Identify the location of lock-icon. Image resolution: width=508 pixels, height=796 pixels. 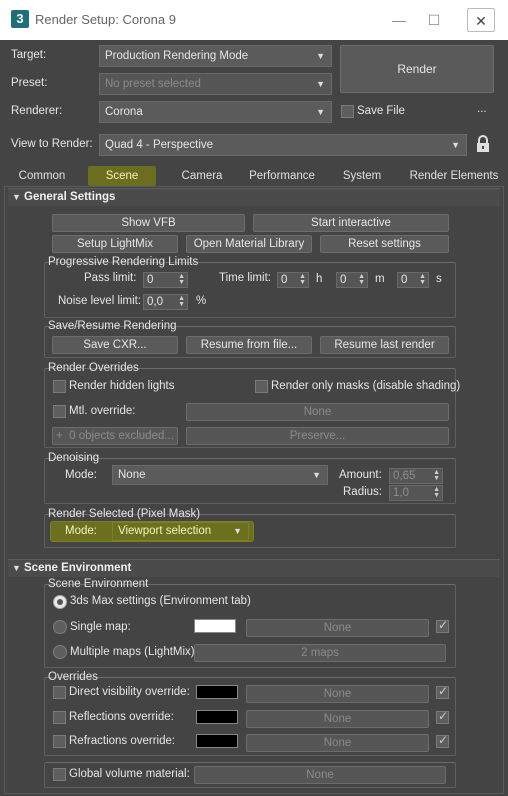
(483, 144).